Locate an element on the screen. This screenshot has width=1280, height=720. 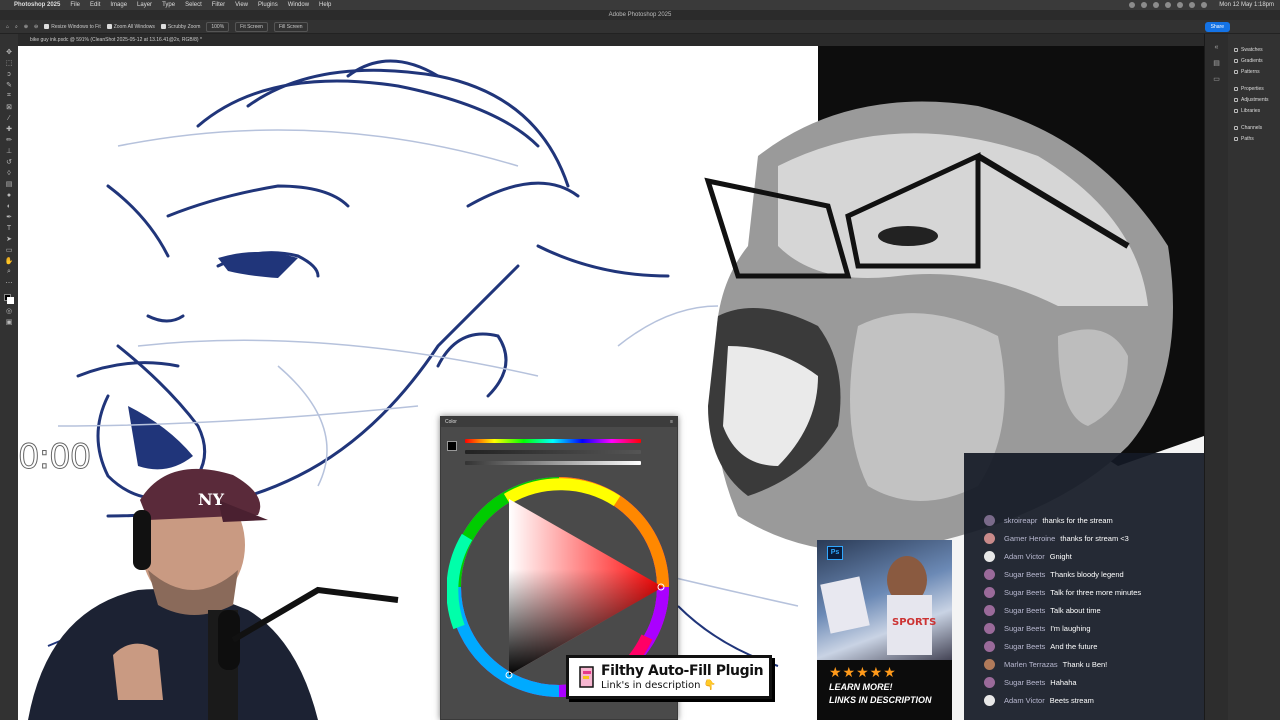
properties-icon is located at coordinates (1236, 88).